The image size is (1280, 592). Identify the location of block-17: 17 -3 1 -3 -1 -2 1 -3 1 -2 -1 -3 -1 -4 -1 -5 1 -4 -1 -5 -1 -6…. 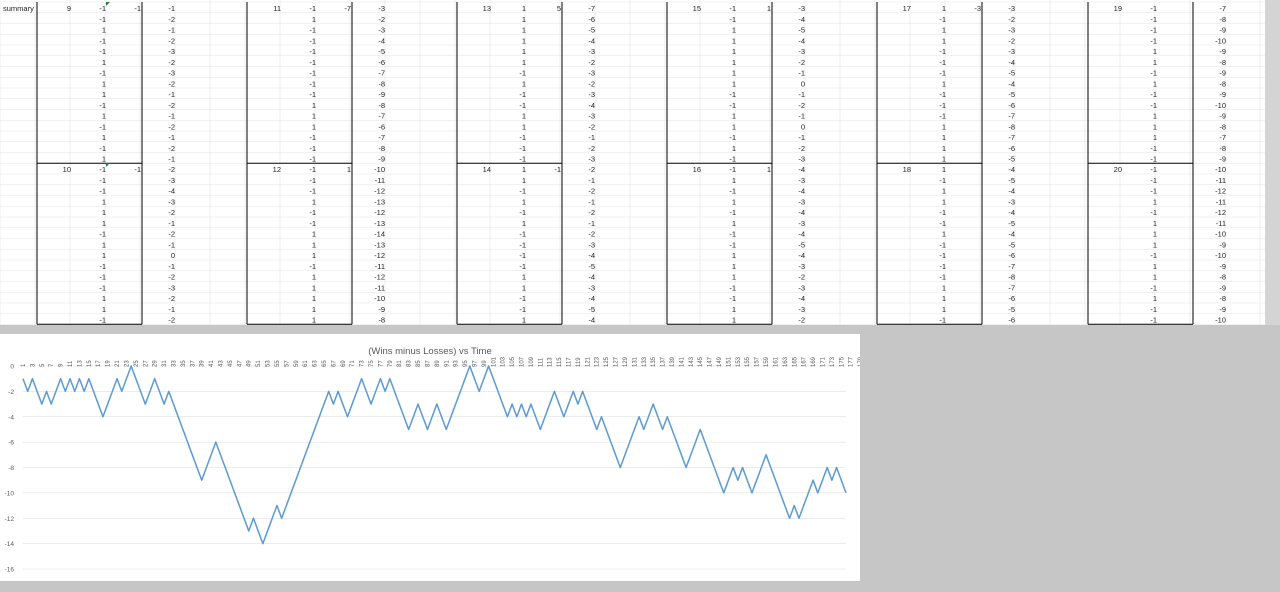
(945, 83).